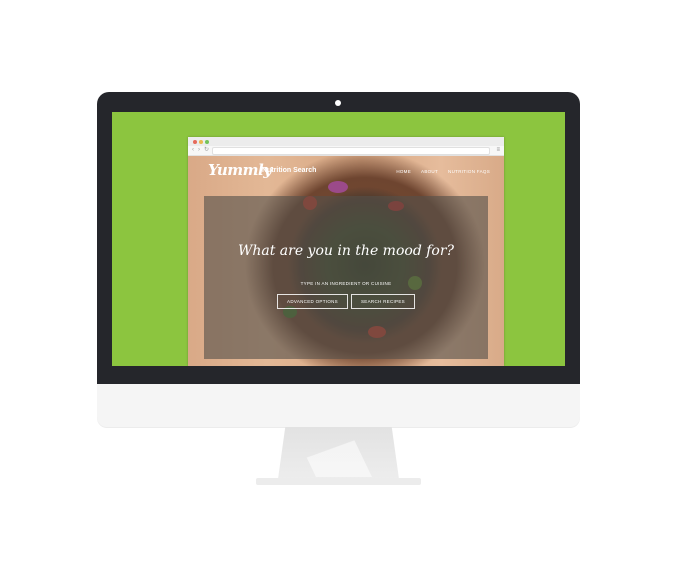  What do you see at coordinates (498, 150) in the screenshot?
I see `browser-menu-icon: ≡` at bounding box center [498, 150].